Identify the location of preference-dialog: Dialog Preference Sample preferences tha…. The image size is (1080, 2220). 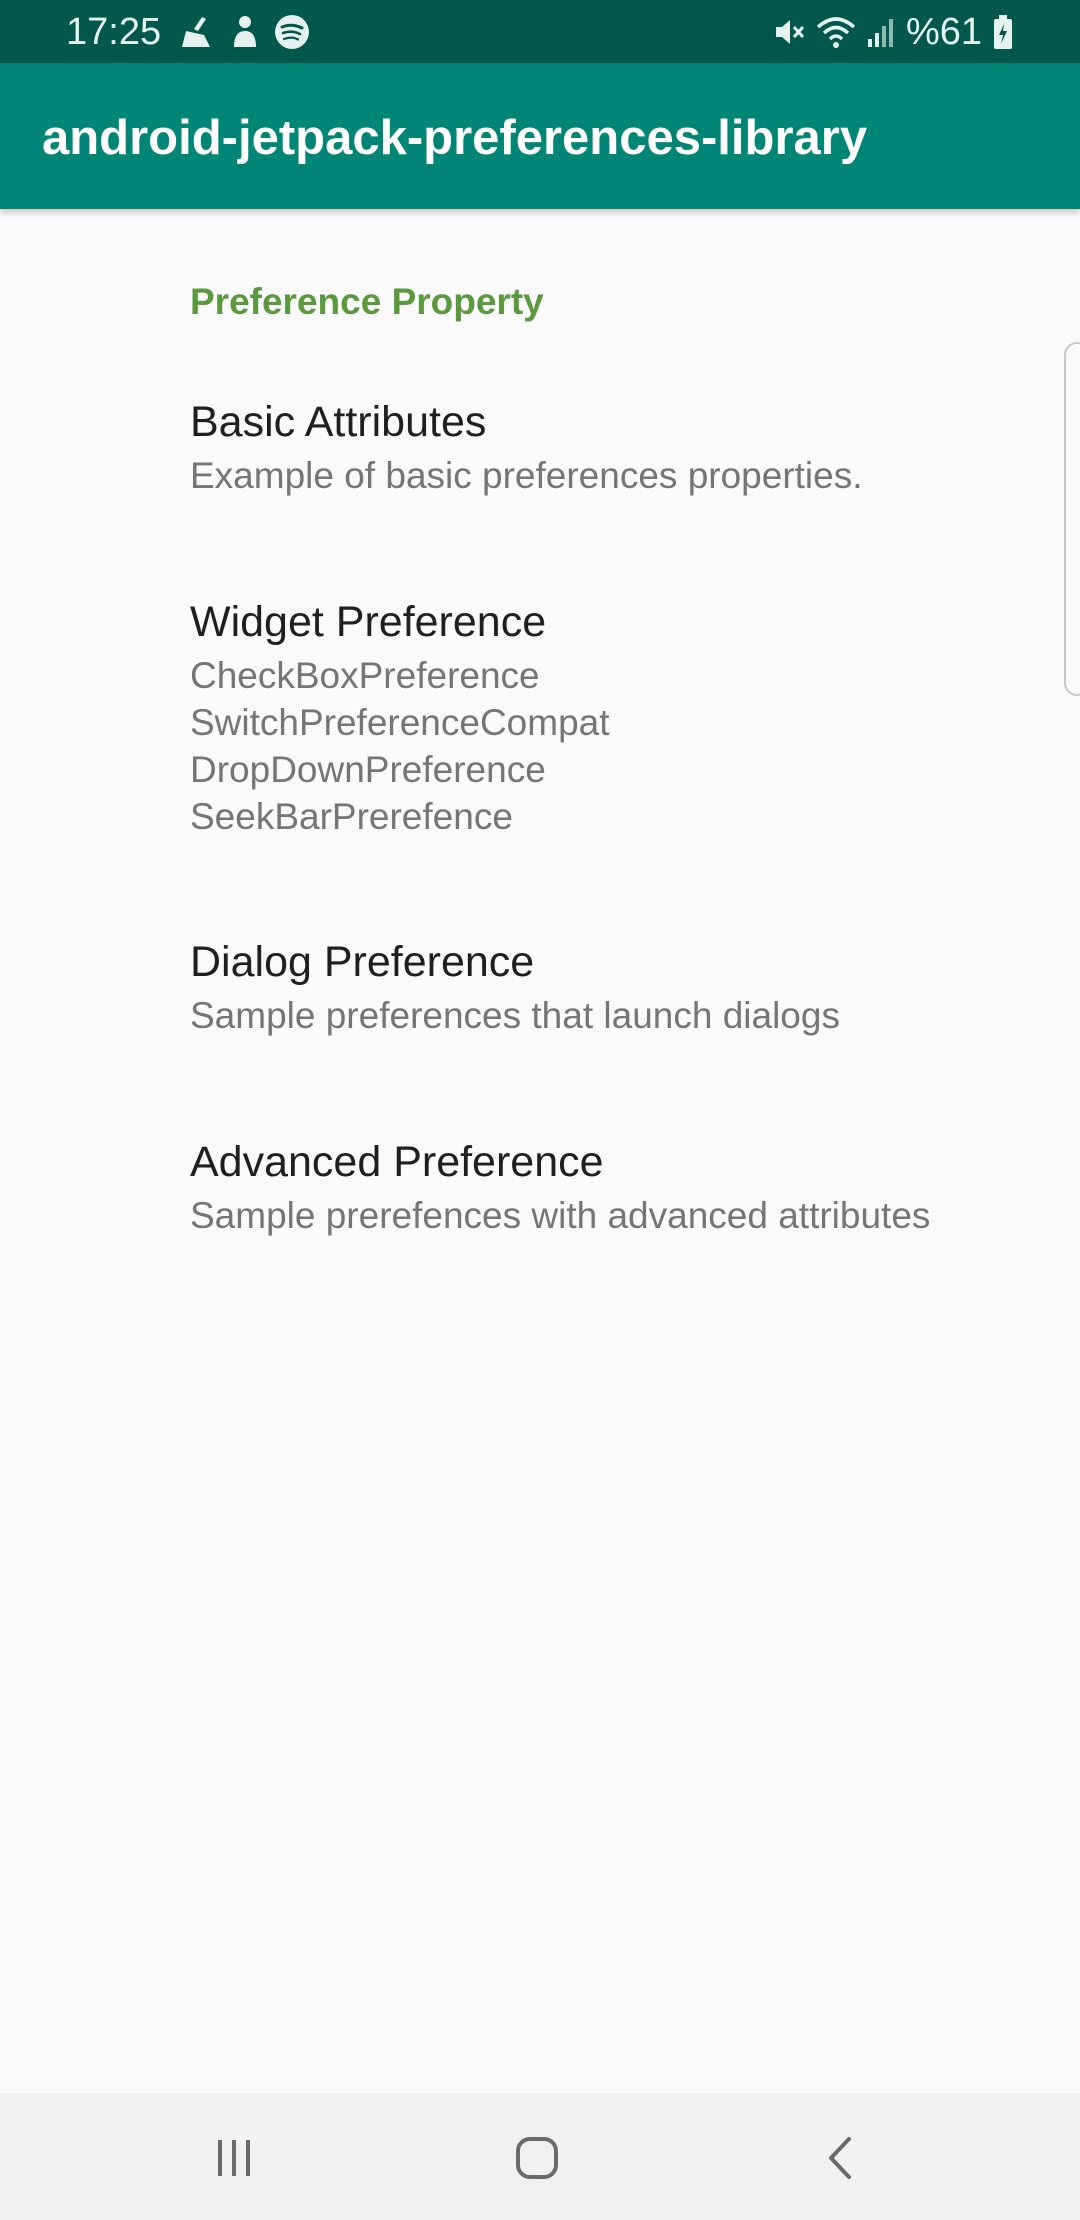
(530, 1010).